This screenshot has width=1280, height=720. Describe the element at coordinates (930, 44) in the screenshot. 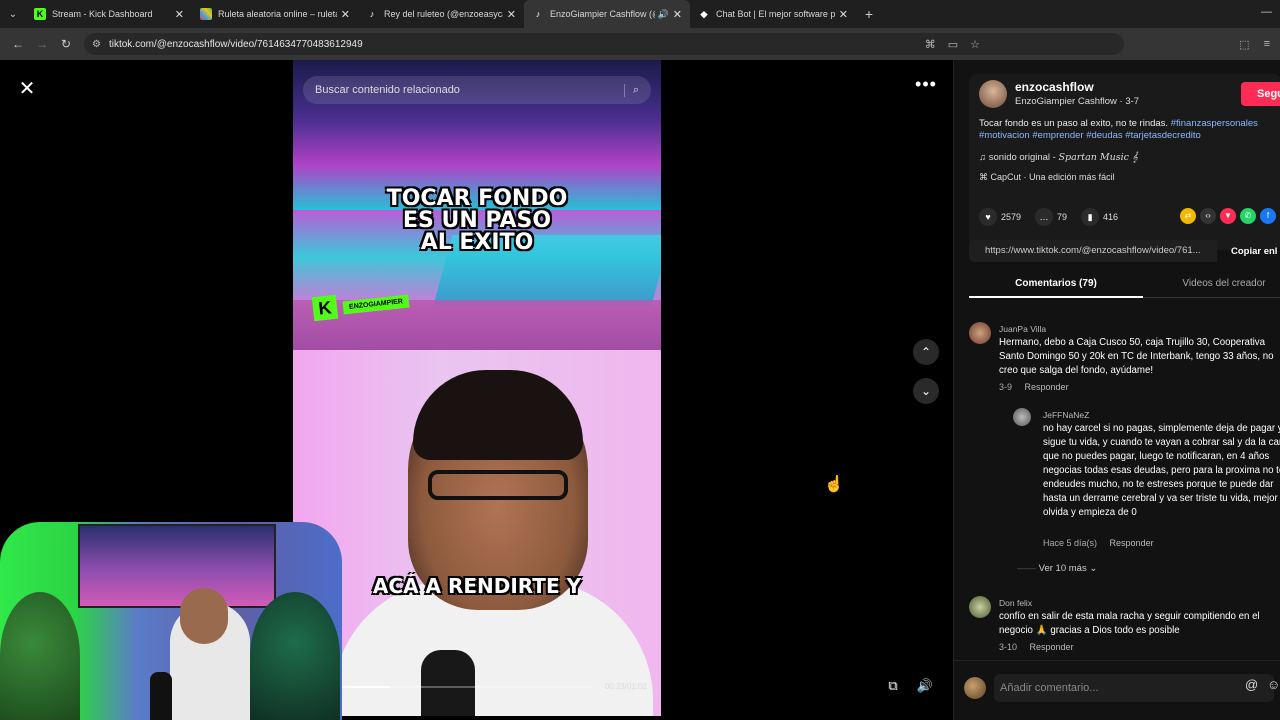

I see `translate-icon: ⌘` at that location.